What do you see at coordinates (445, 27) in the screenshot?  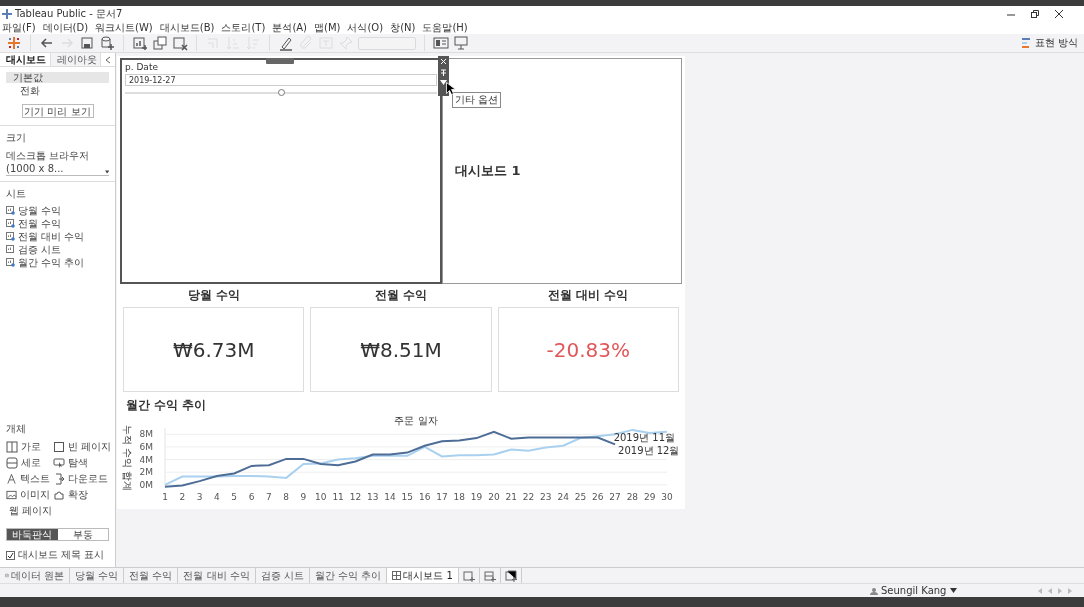 I see `menu-item: 도움말(H)` at bounding box center [445, 27].